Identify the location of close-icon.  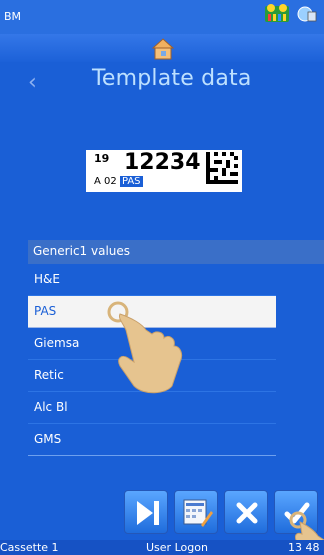
(247, 513).